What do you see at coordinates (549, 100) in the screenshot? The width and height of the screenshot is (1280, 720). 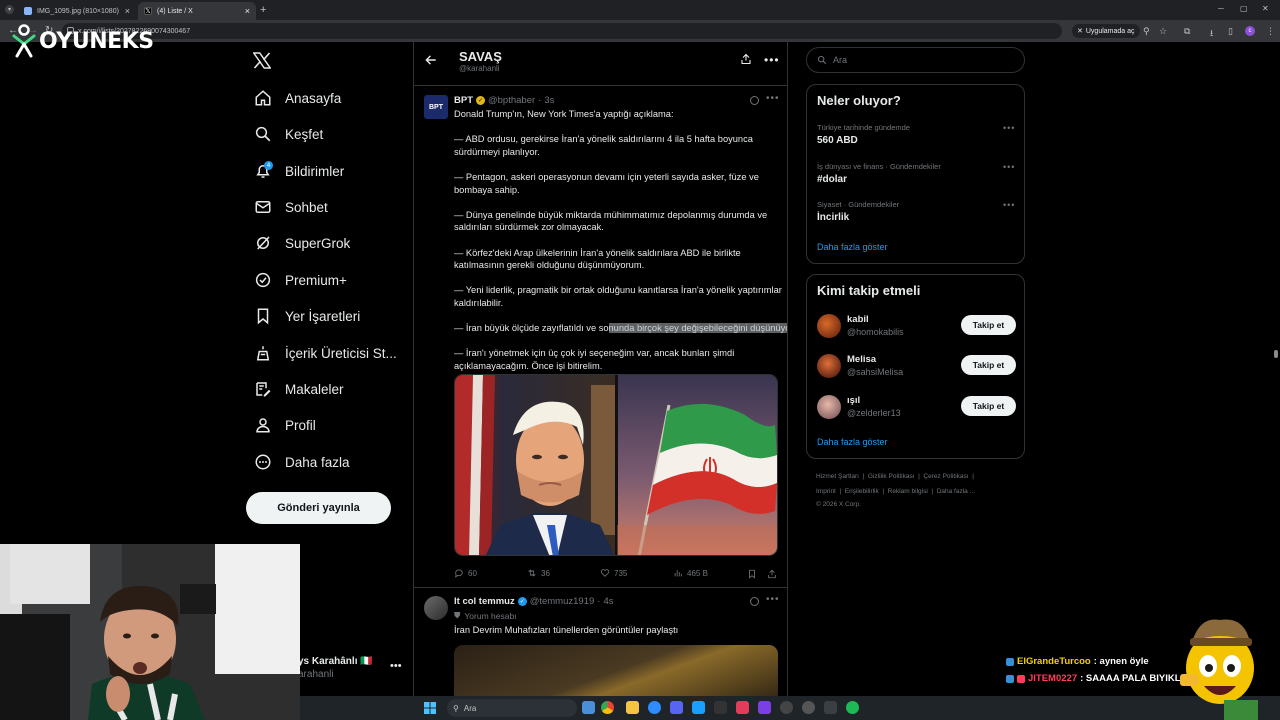 I see `tweet-time: 3s` at bounding box center [549, 100].